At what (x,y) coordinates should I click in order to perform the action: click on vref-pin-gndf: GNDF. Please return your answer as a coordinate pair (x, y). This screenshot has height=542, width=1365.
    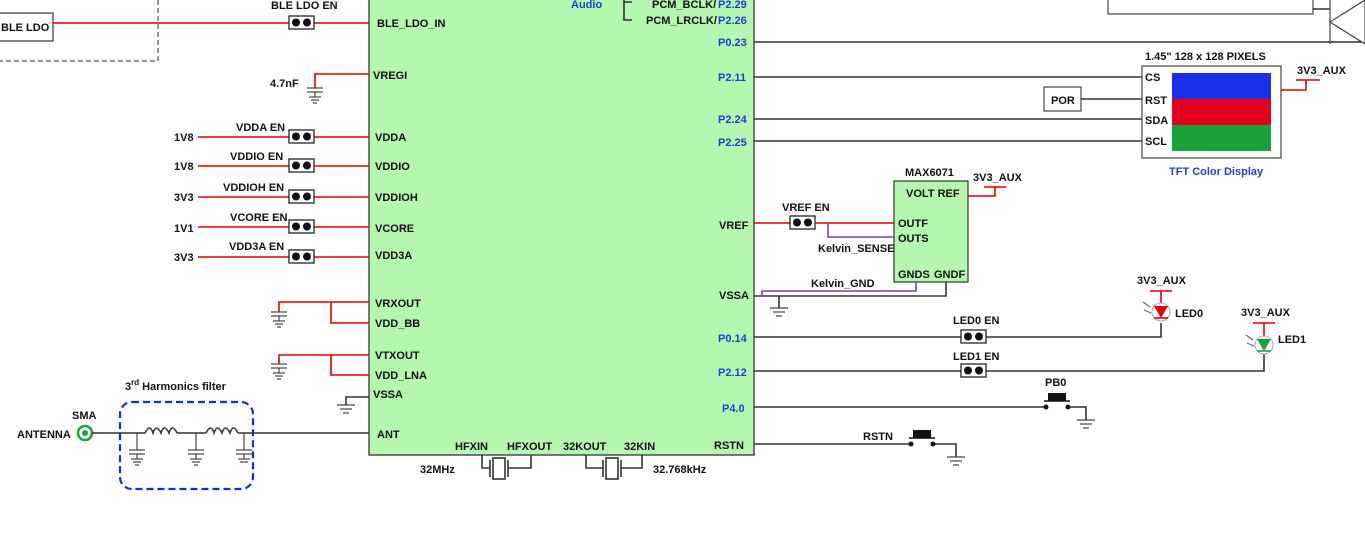
    Looking at the image, I should click on (949, 275).